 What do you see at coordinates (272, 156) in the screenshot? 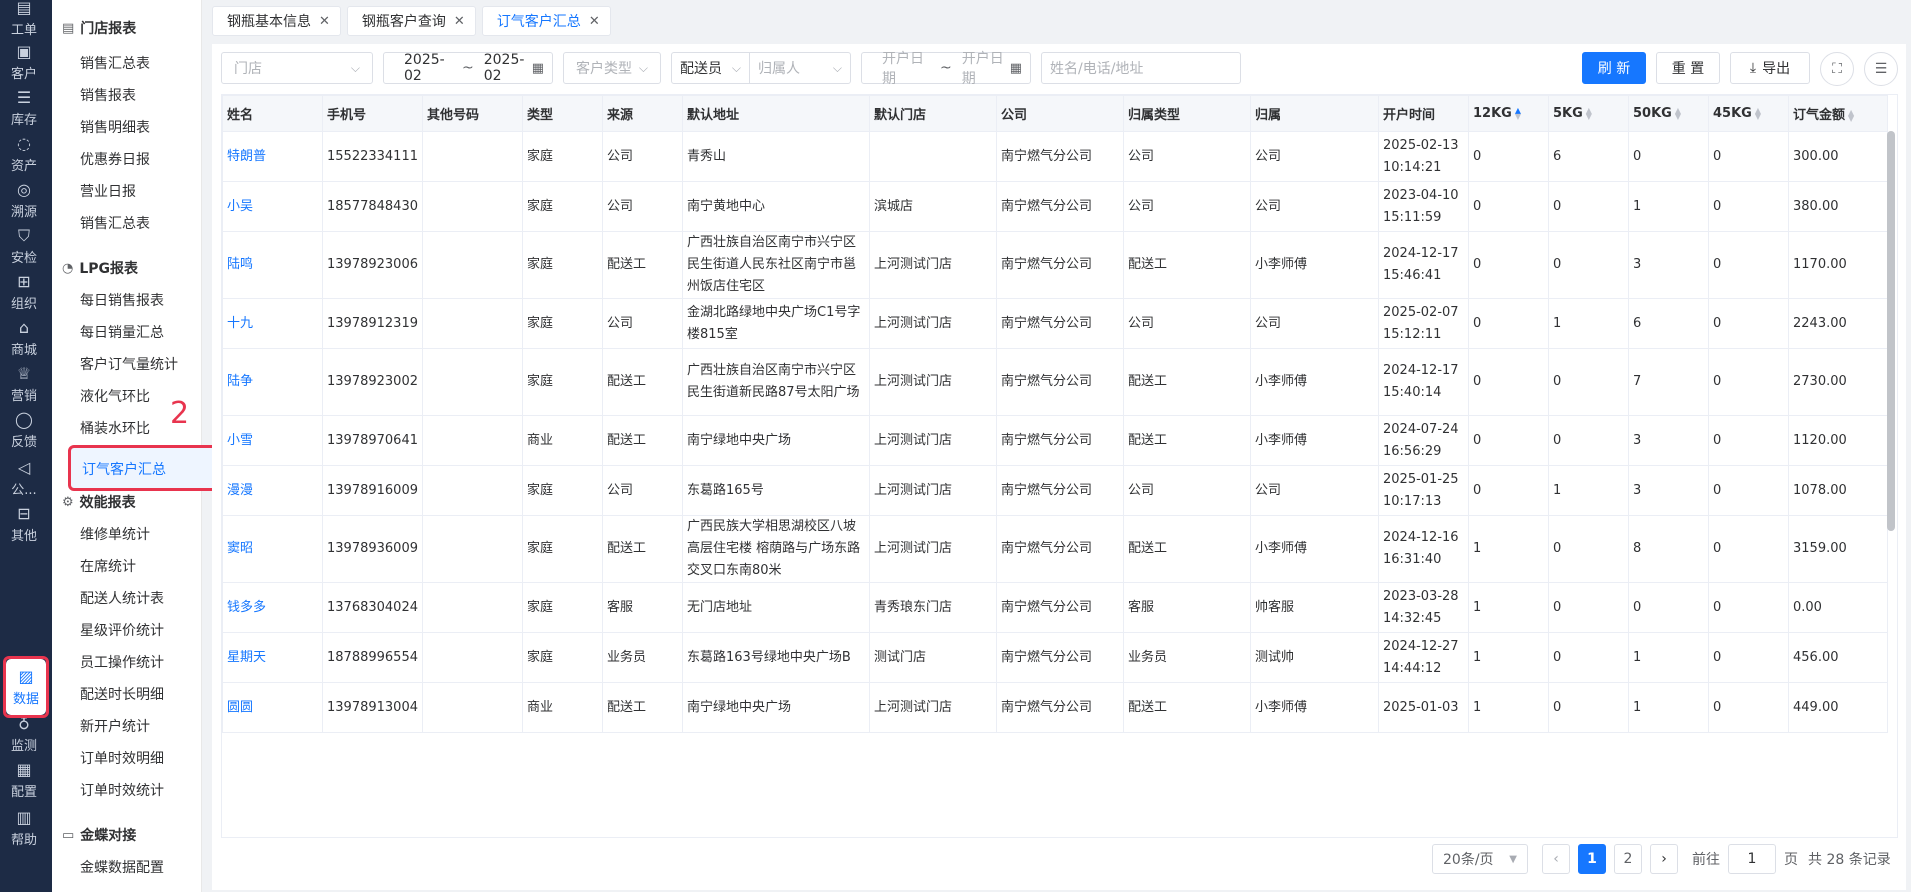
I see `customer-name-link: 特朗普` at bounding box center [272, 156].